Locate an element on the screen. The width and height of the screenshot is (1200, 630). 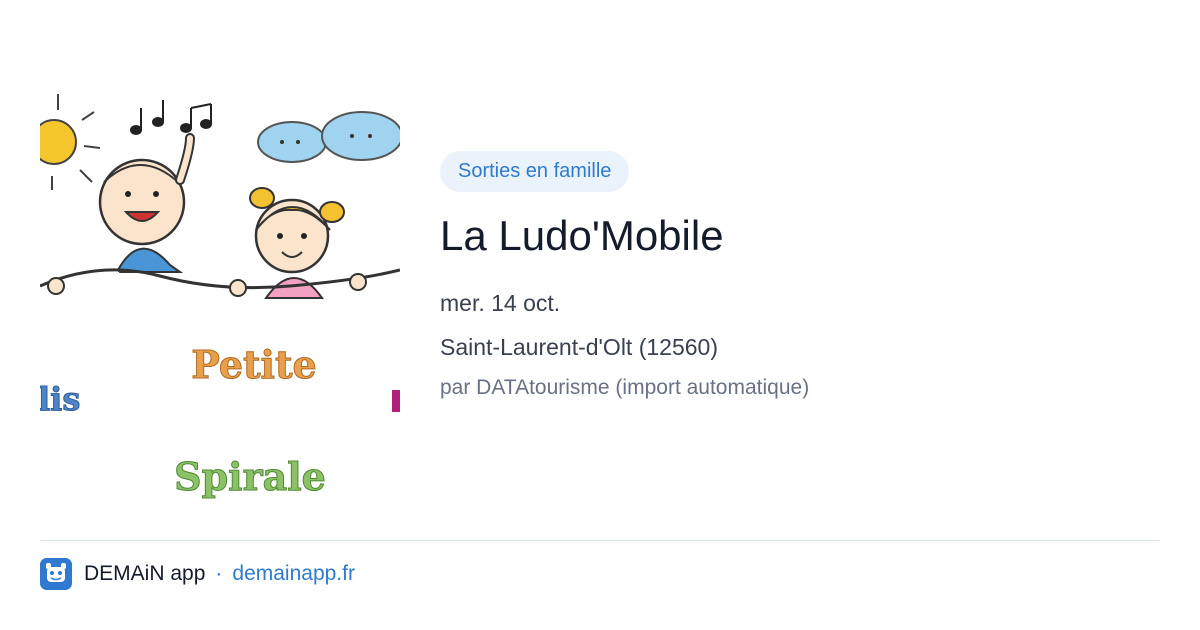
app-website-link: demainapp.fr is located at coordinates (293, 574).